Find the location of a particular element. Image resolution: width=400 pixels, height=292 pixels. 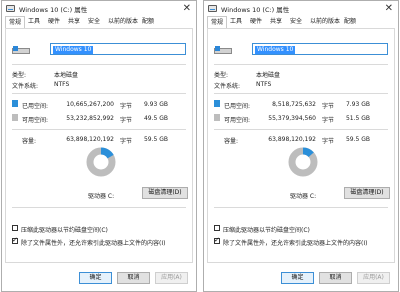

used-space-bytes: 10,665,267,200 is located at coordinates (90, 104).